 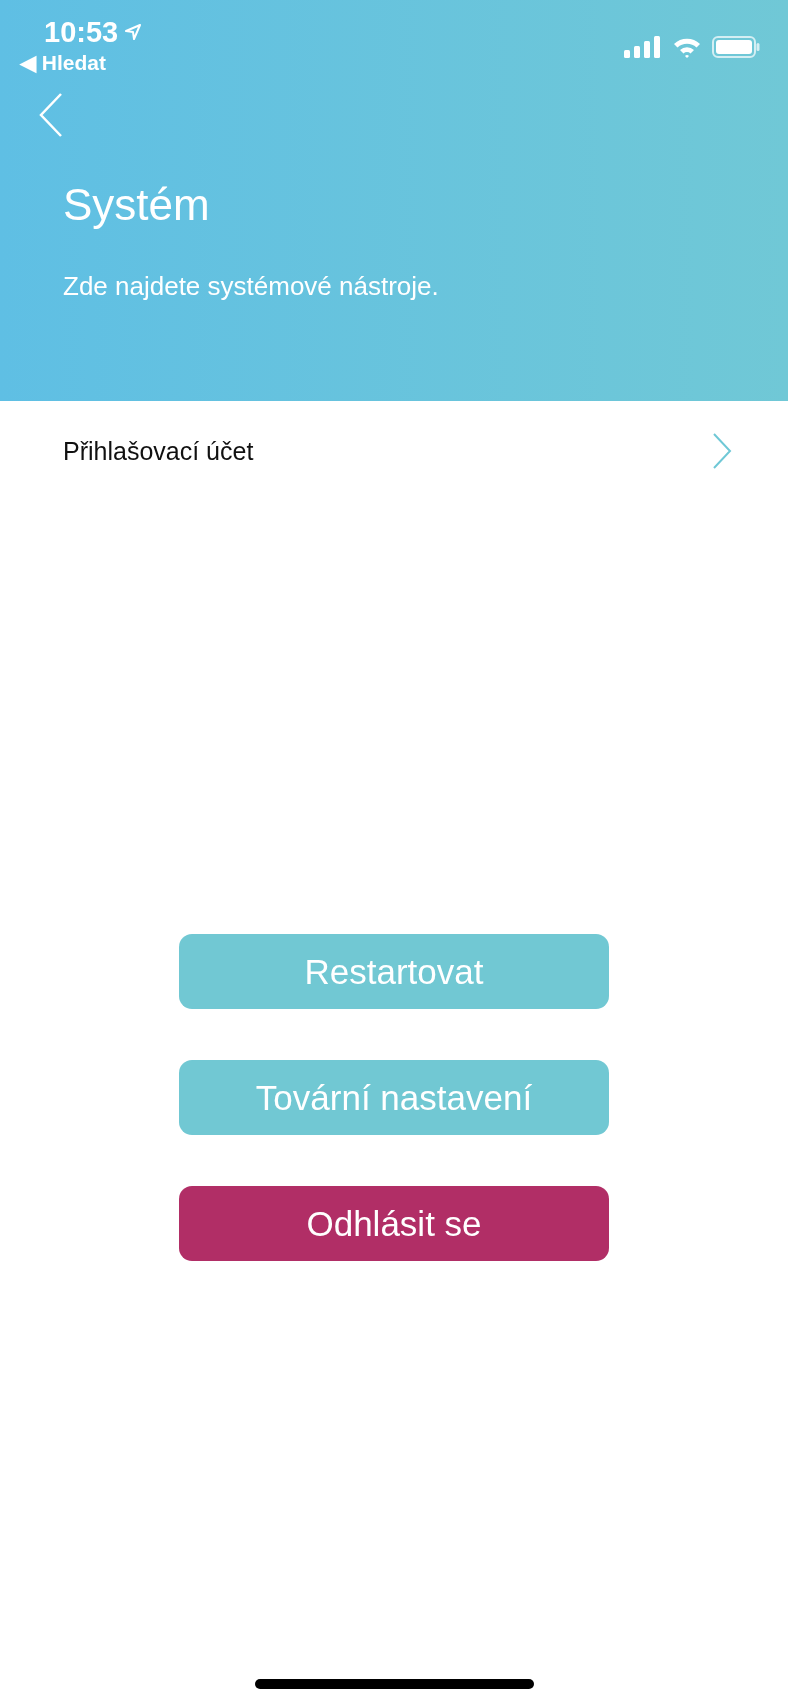 What do you see at coordinates (722, 451) in the screenshot?
I see `chevron-right-icon` at bounding box center [722, 451].